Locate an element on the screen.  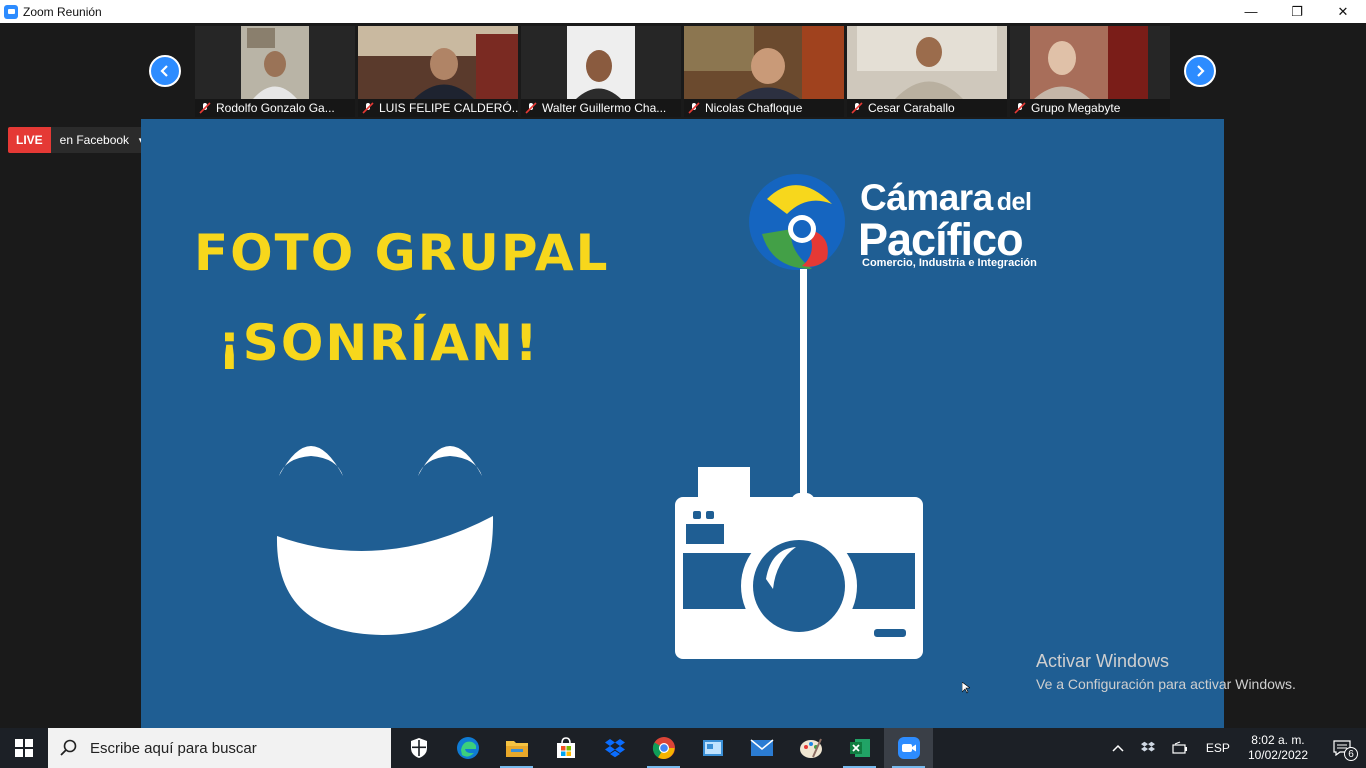
chrome-app is located at coordinates (663, 748).